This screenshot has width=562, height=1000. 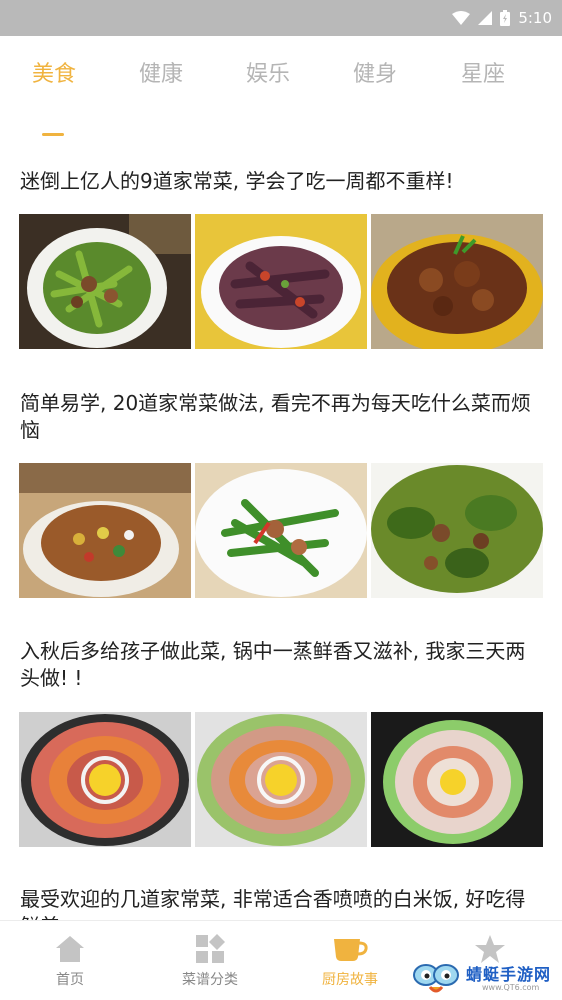 What do you see at coordinates (350, 980) in the screenshot?
I see `nav-label: 厨房故事` at bounding box center [350, 980].